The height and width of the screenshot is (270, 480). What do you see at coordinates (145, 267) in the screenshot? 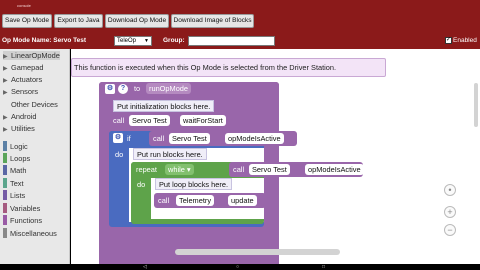
I see `back-icon: ◁` at bounding box center [145, 267].